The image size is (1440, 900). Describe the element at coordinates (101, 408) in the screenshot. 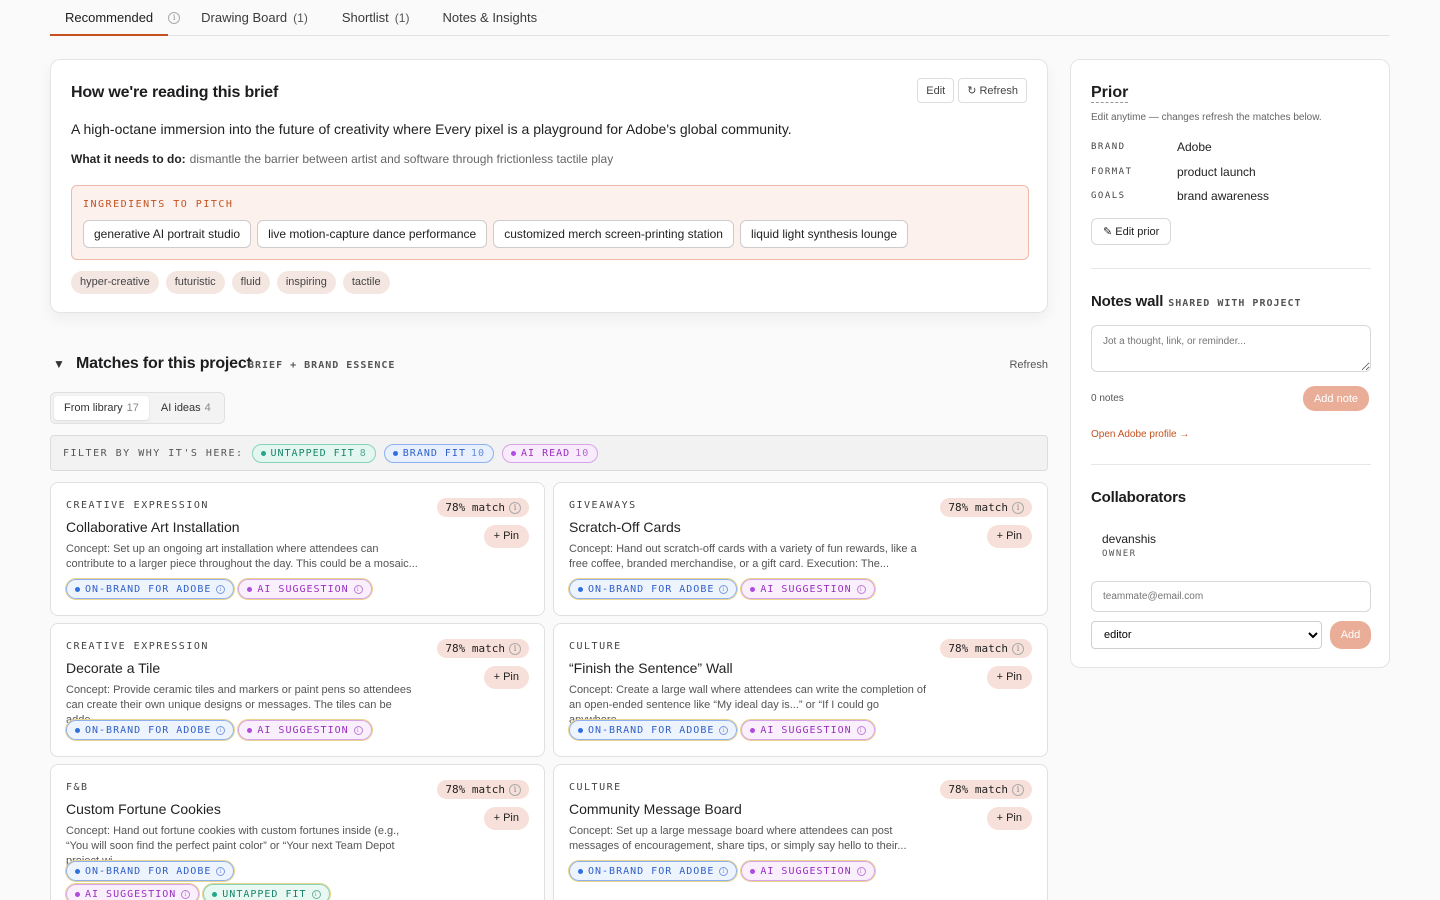

I see `segment-from-library: From library 17` at that location.